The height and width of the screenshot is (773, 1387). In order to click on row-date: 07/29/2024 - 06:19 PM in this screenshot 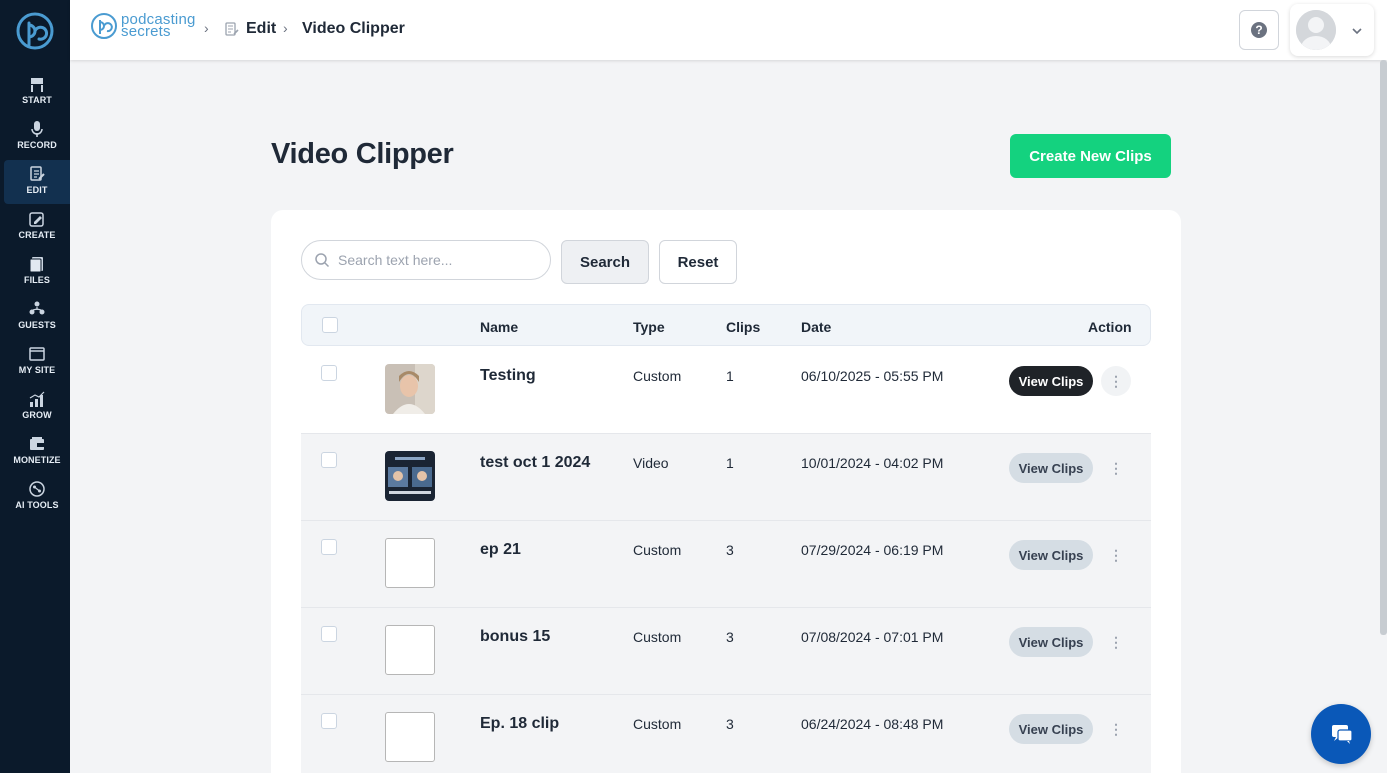, I will do `click(872, 550)`.